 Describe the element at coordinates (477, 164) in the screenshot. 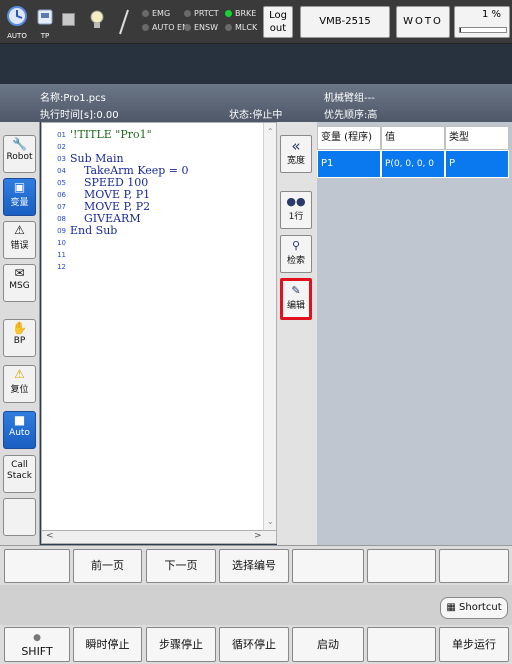

I see `cell-type: P` at that location.